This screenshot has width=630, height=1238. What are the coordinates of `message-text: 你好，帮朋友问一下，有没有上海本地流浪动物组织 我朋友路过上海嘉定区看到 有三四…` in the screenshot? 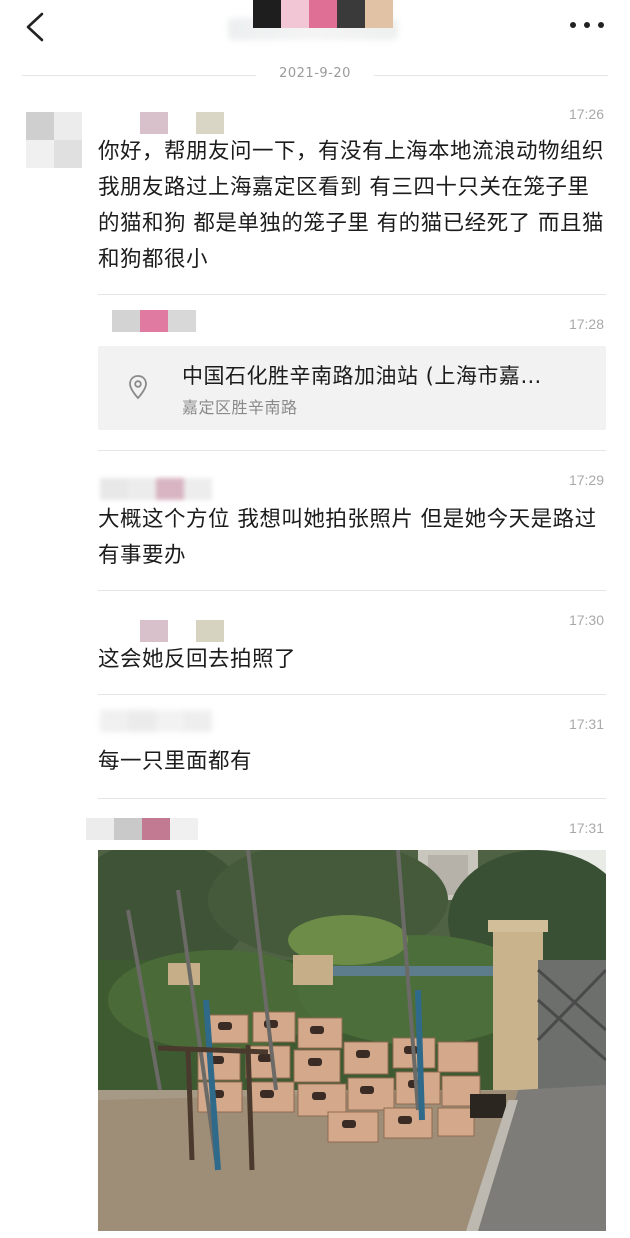 It's located at (351, 205).